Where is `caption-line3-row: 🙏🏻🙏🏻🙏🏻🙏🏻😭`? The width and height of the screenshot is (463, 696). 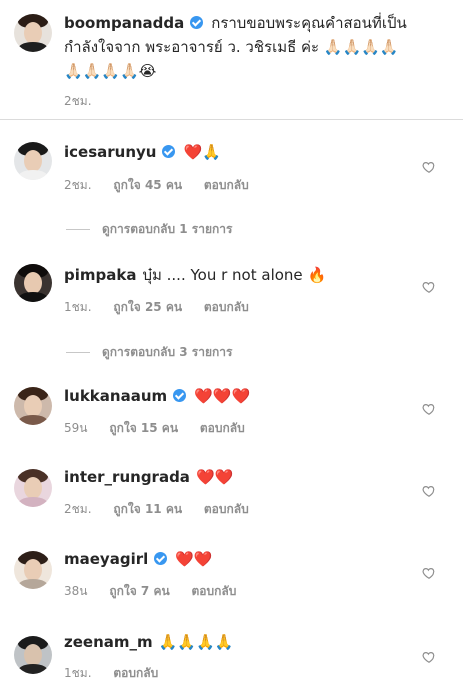 caption-line3-row: 🙏🏻🙏🏻🙏🏻🙏🏻😭 is located at coordinates (110, 71).